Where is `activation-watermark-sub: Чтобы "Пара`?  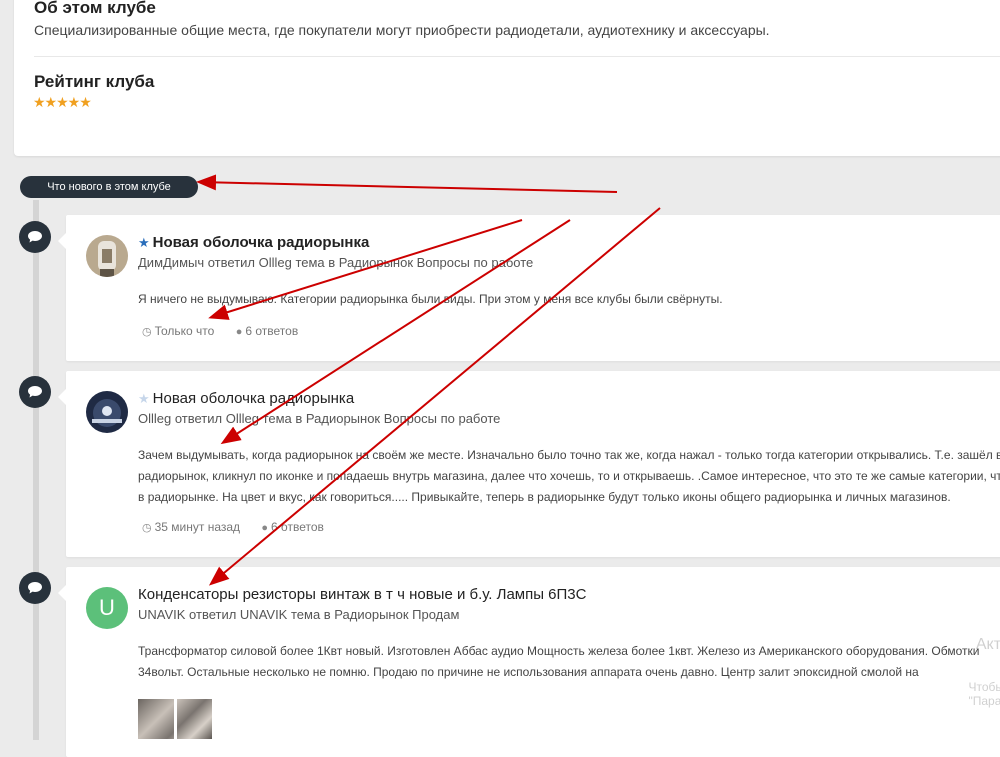 activation-watermark-sub: Чтобы "Пара is located at coordinates (984, 694).